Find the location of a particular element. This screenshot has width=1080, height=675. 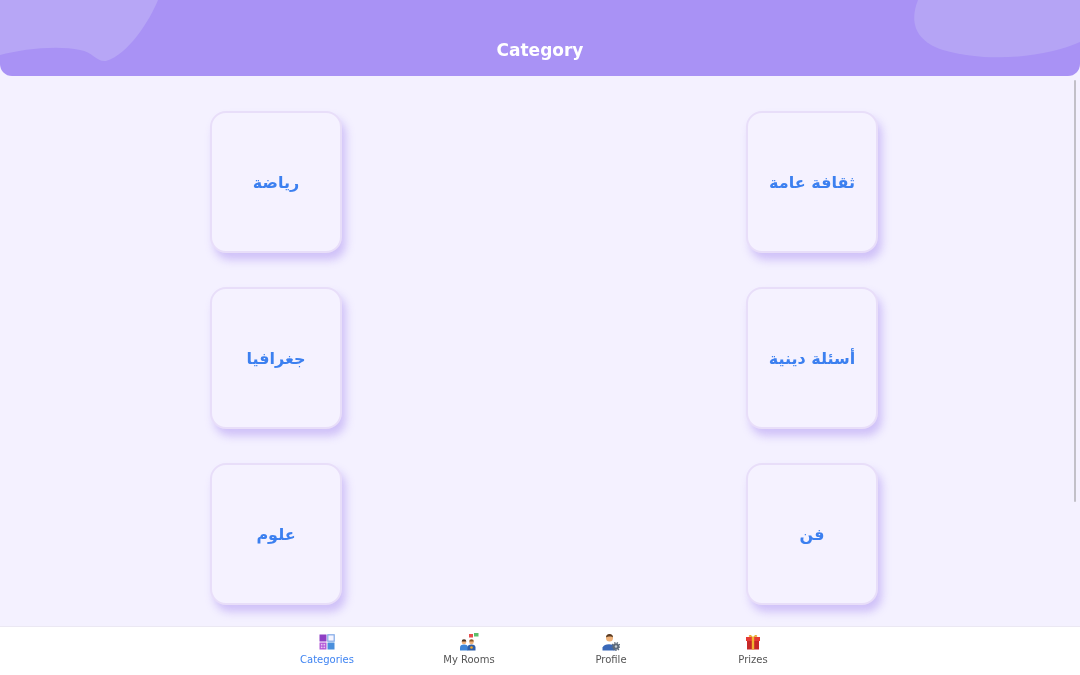

nav-tab: Profile is located at coordinates (611, 650).